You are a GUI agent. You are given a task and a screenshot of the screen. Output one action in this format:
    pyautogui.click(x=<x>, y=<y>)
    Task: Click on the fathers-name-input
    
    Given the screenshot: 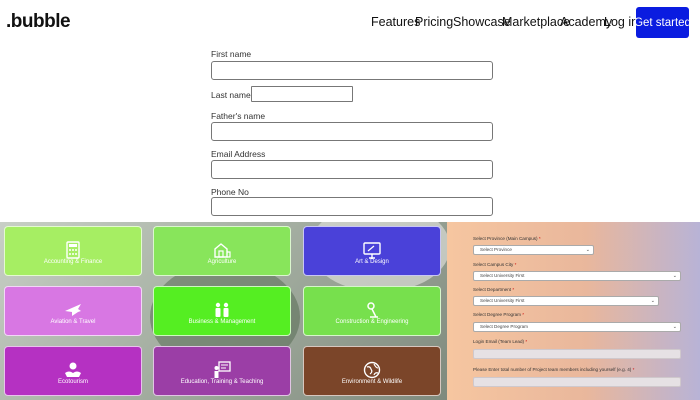 What is the action you would take?
    pyautogui.click(x=352, y=131)
    